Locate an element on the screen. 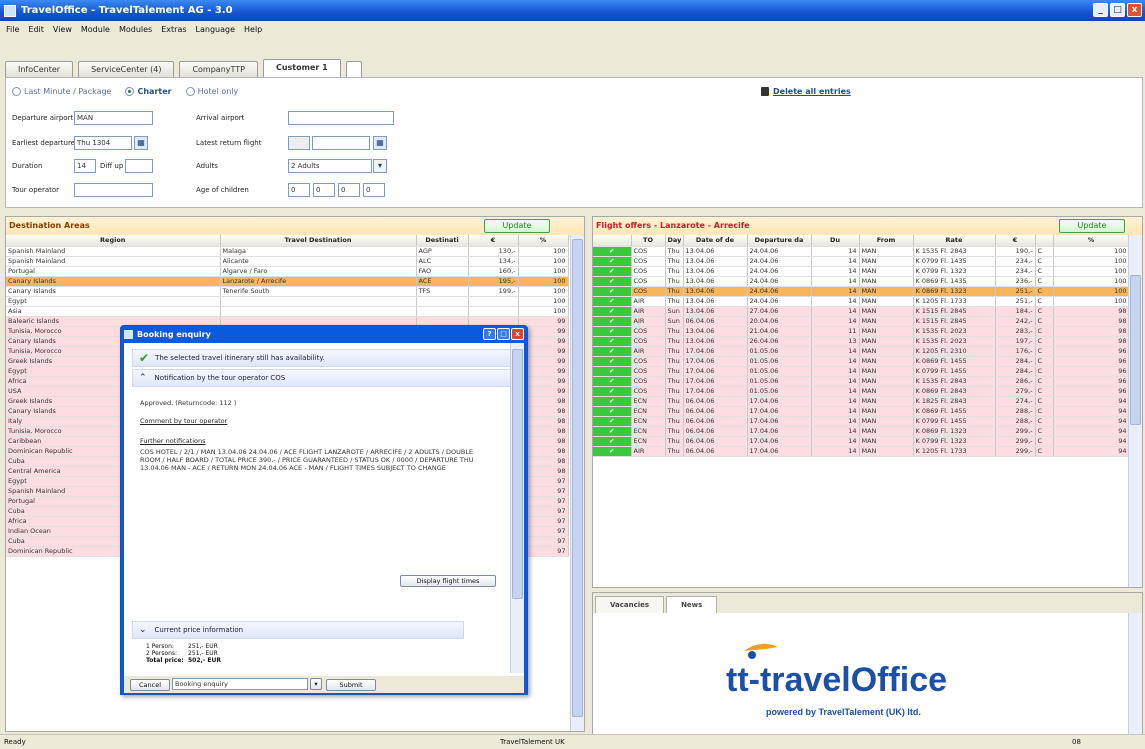 The image size is (1145, 749). column-header-destination-code: Destinati is located at coordinates (442, 241).